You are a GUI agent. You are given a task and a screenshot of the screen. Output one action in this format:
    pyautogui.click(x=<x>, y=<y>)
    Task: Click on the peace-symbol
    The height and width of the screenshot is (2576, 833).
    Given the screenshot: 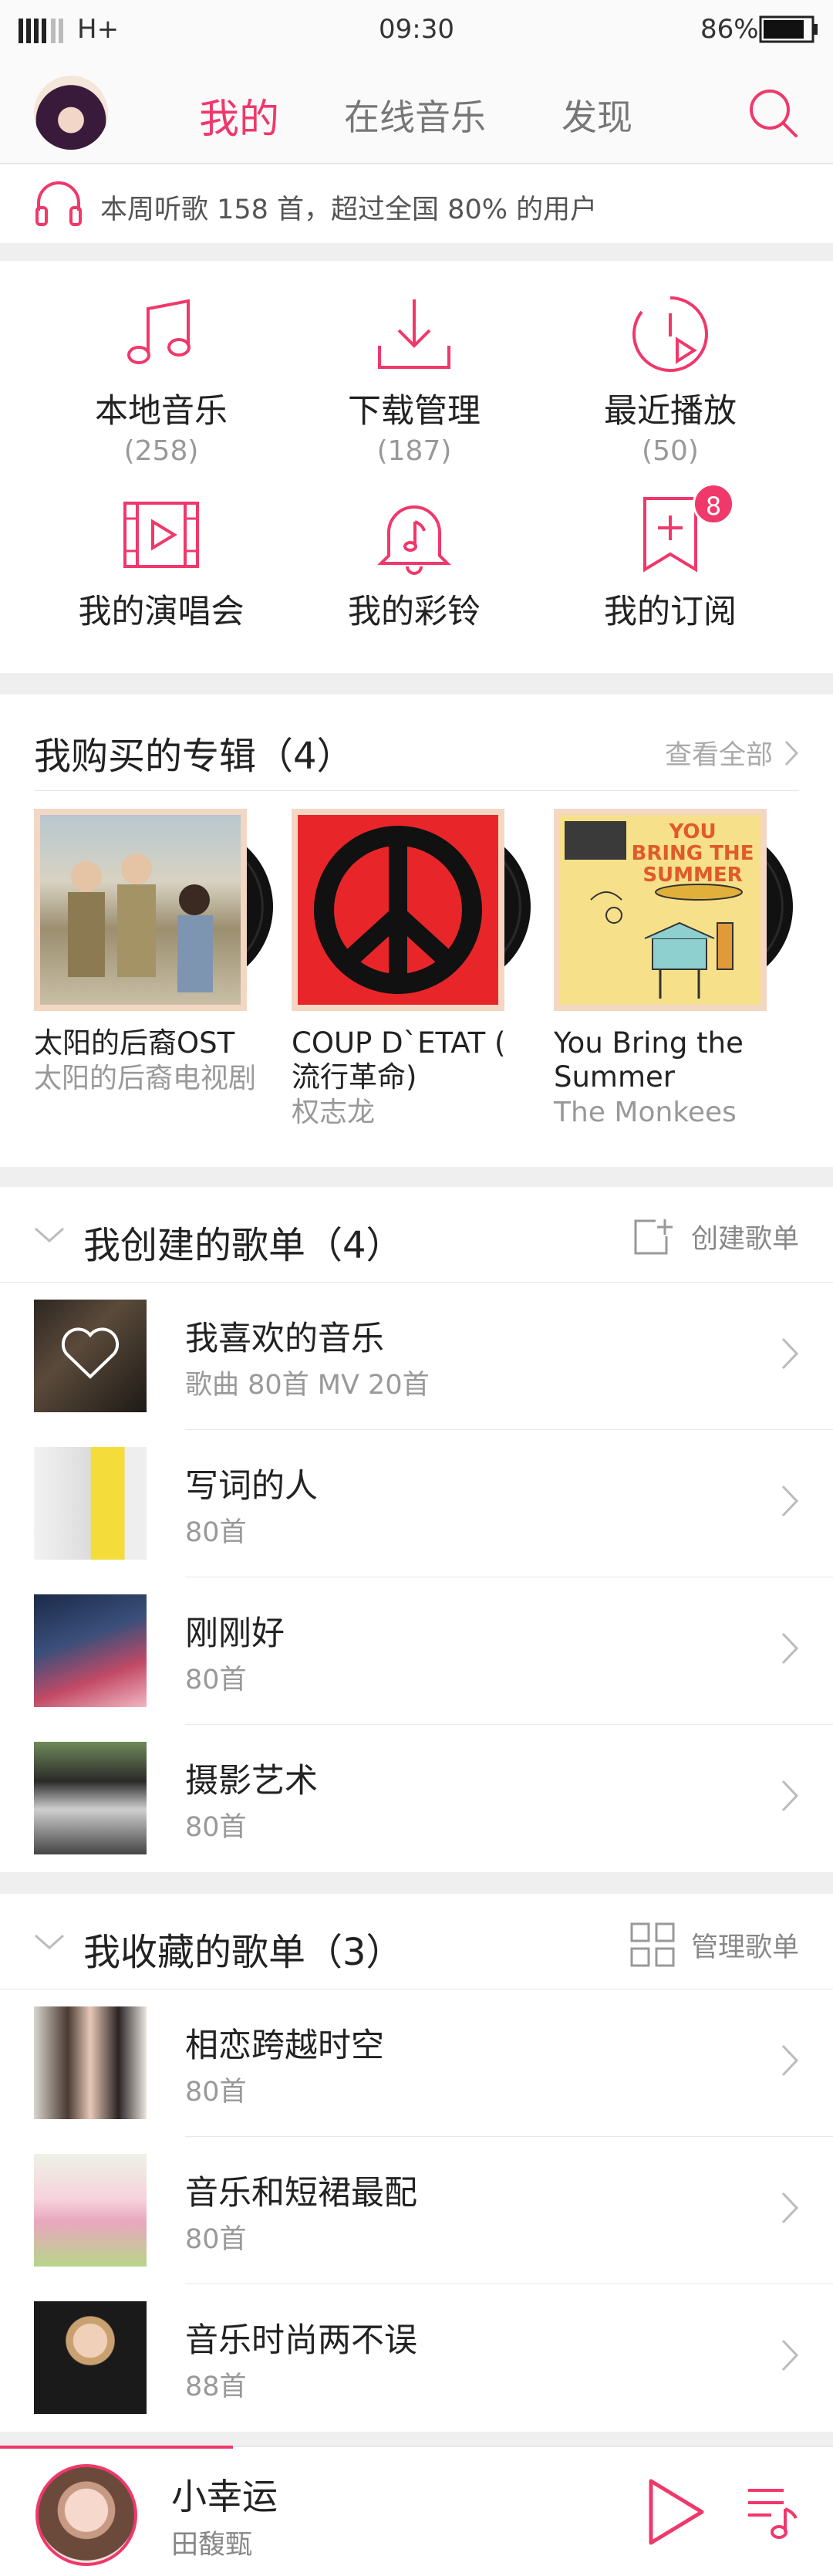 What is the action you would take?
    pyautogui.click(x=398, y=910)
    